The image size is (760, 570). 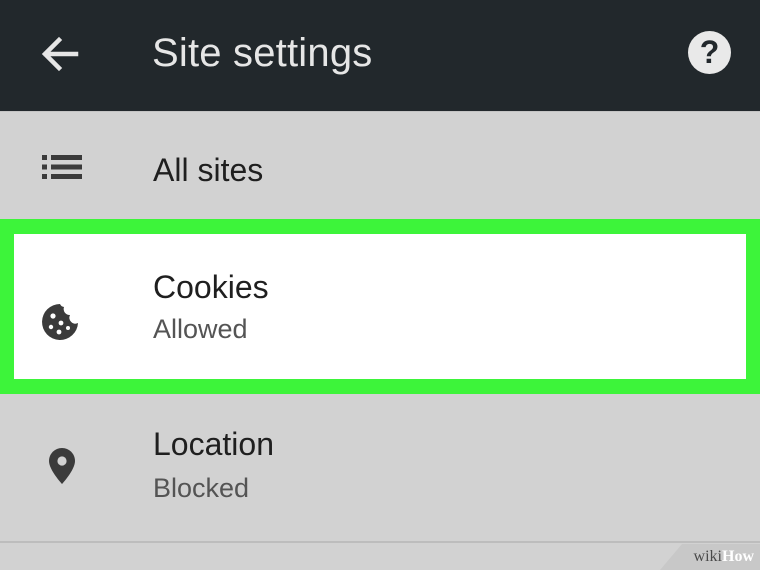 What do you see at coordinates (709, 52) in the screenshot?
I see `help-button: ?` at bounding box center [709, 52].